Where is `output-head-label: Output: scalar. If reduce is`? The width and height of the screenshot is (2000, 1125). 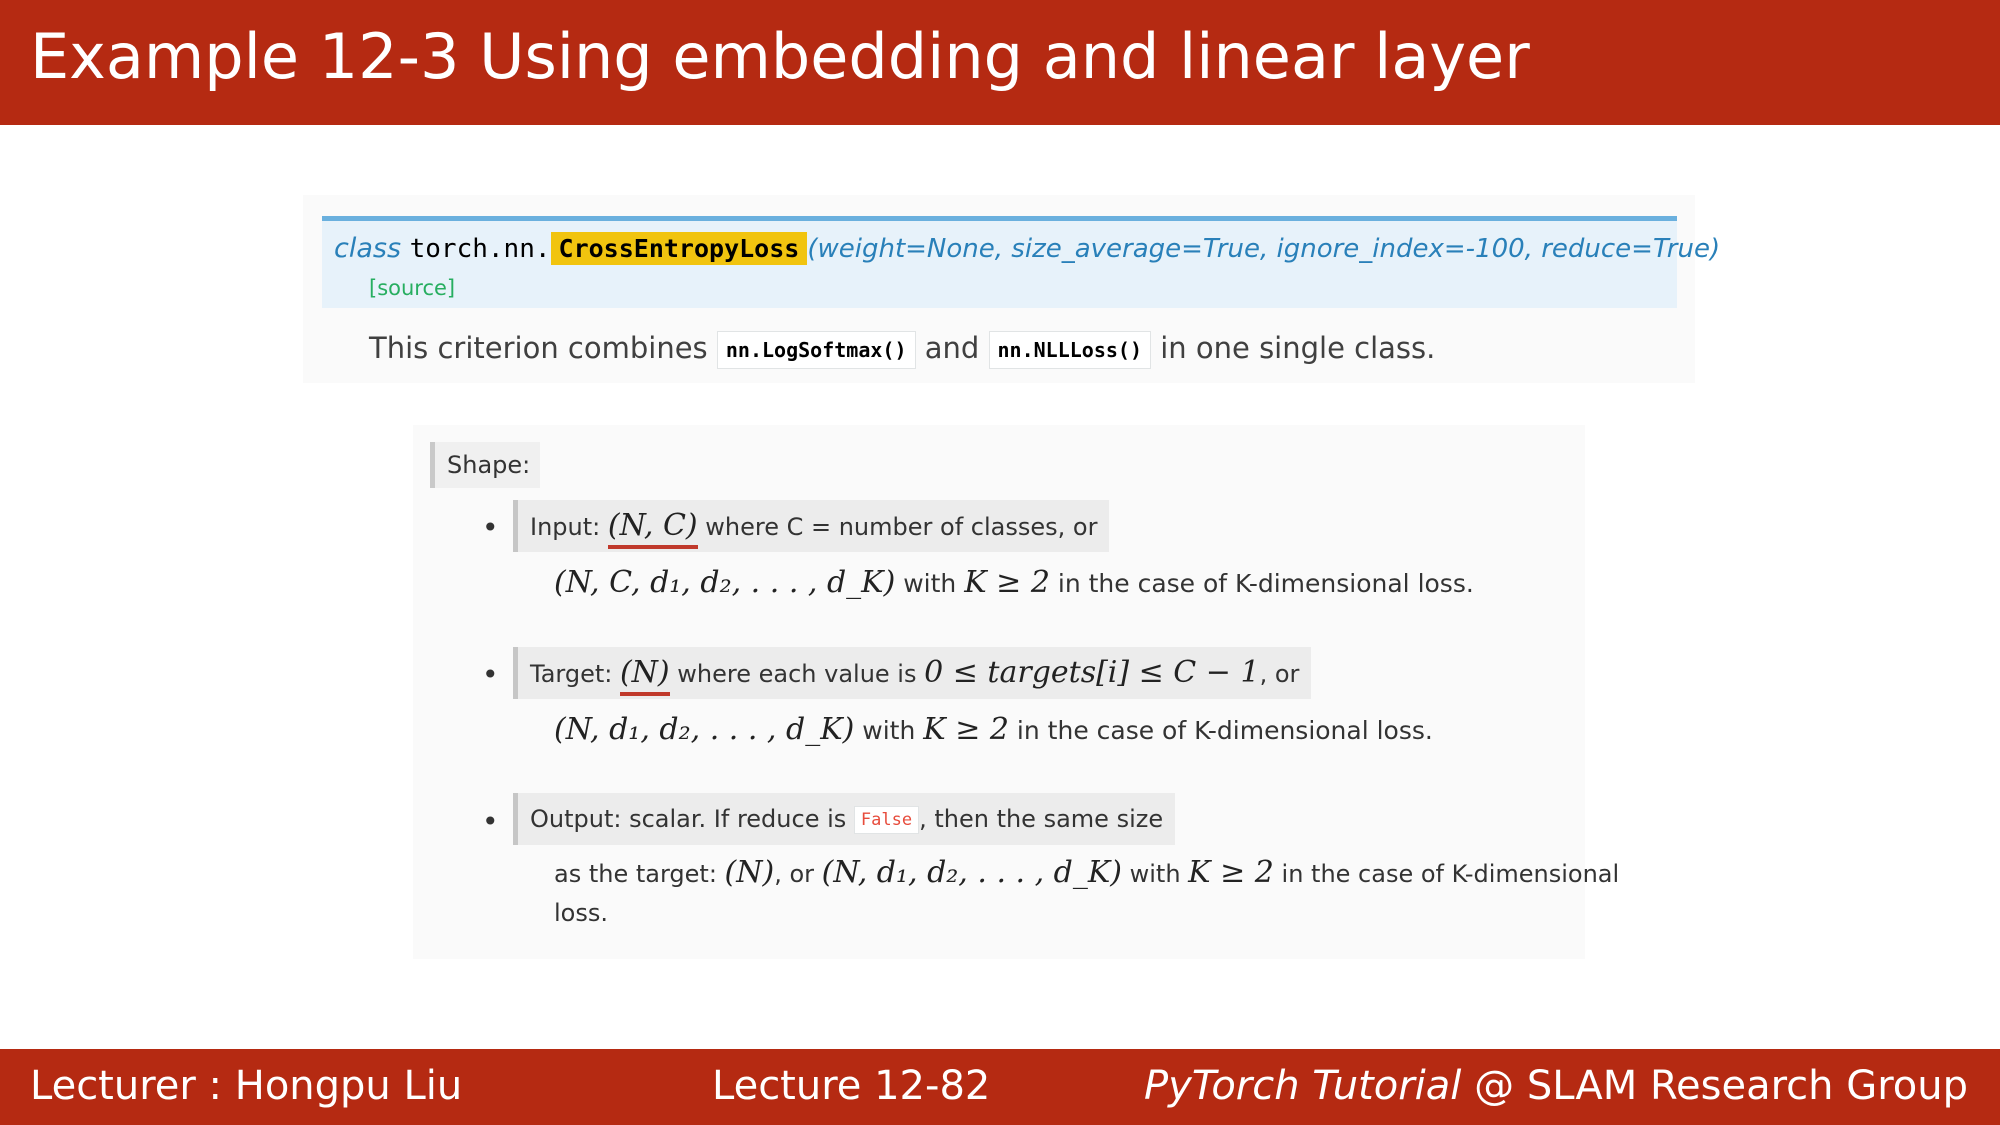
output-head-label: Output: scalar. If reduce is is located at coordinates (692, 819).